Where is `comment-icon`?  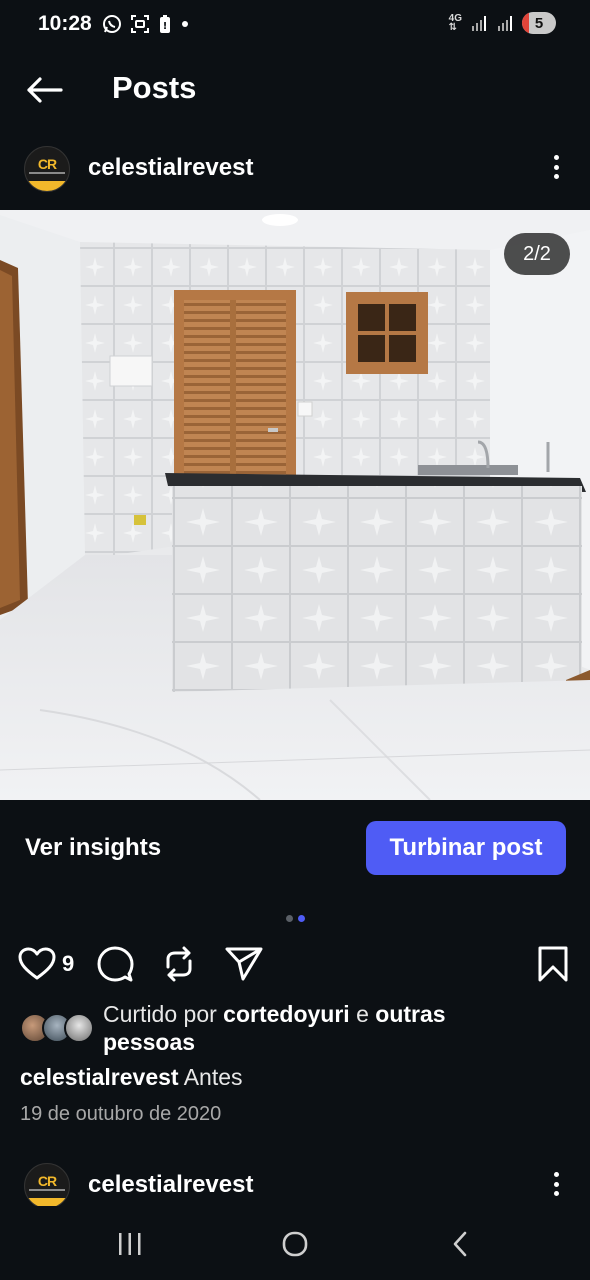
comment-icon is located at coordinates (115, 964).